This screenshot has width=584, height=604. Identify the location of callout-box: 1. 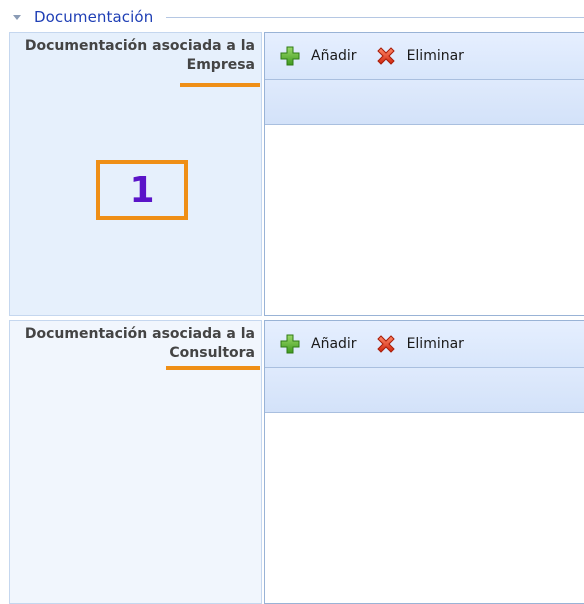
(142, 190).